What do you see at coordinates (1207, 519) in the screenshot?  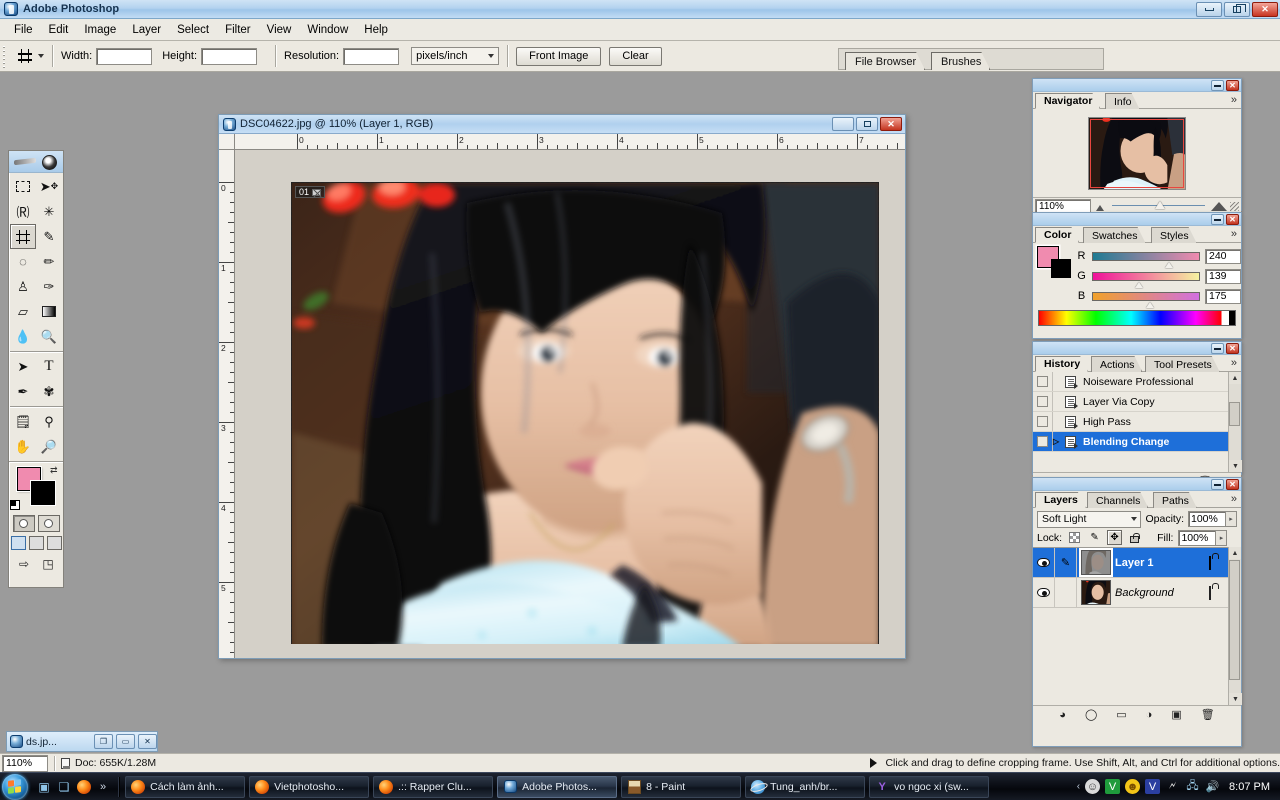 I see `opacity-input: 100%` at bounding box center [1207, 519].